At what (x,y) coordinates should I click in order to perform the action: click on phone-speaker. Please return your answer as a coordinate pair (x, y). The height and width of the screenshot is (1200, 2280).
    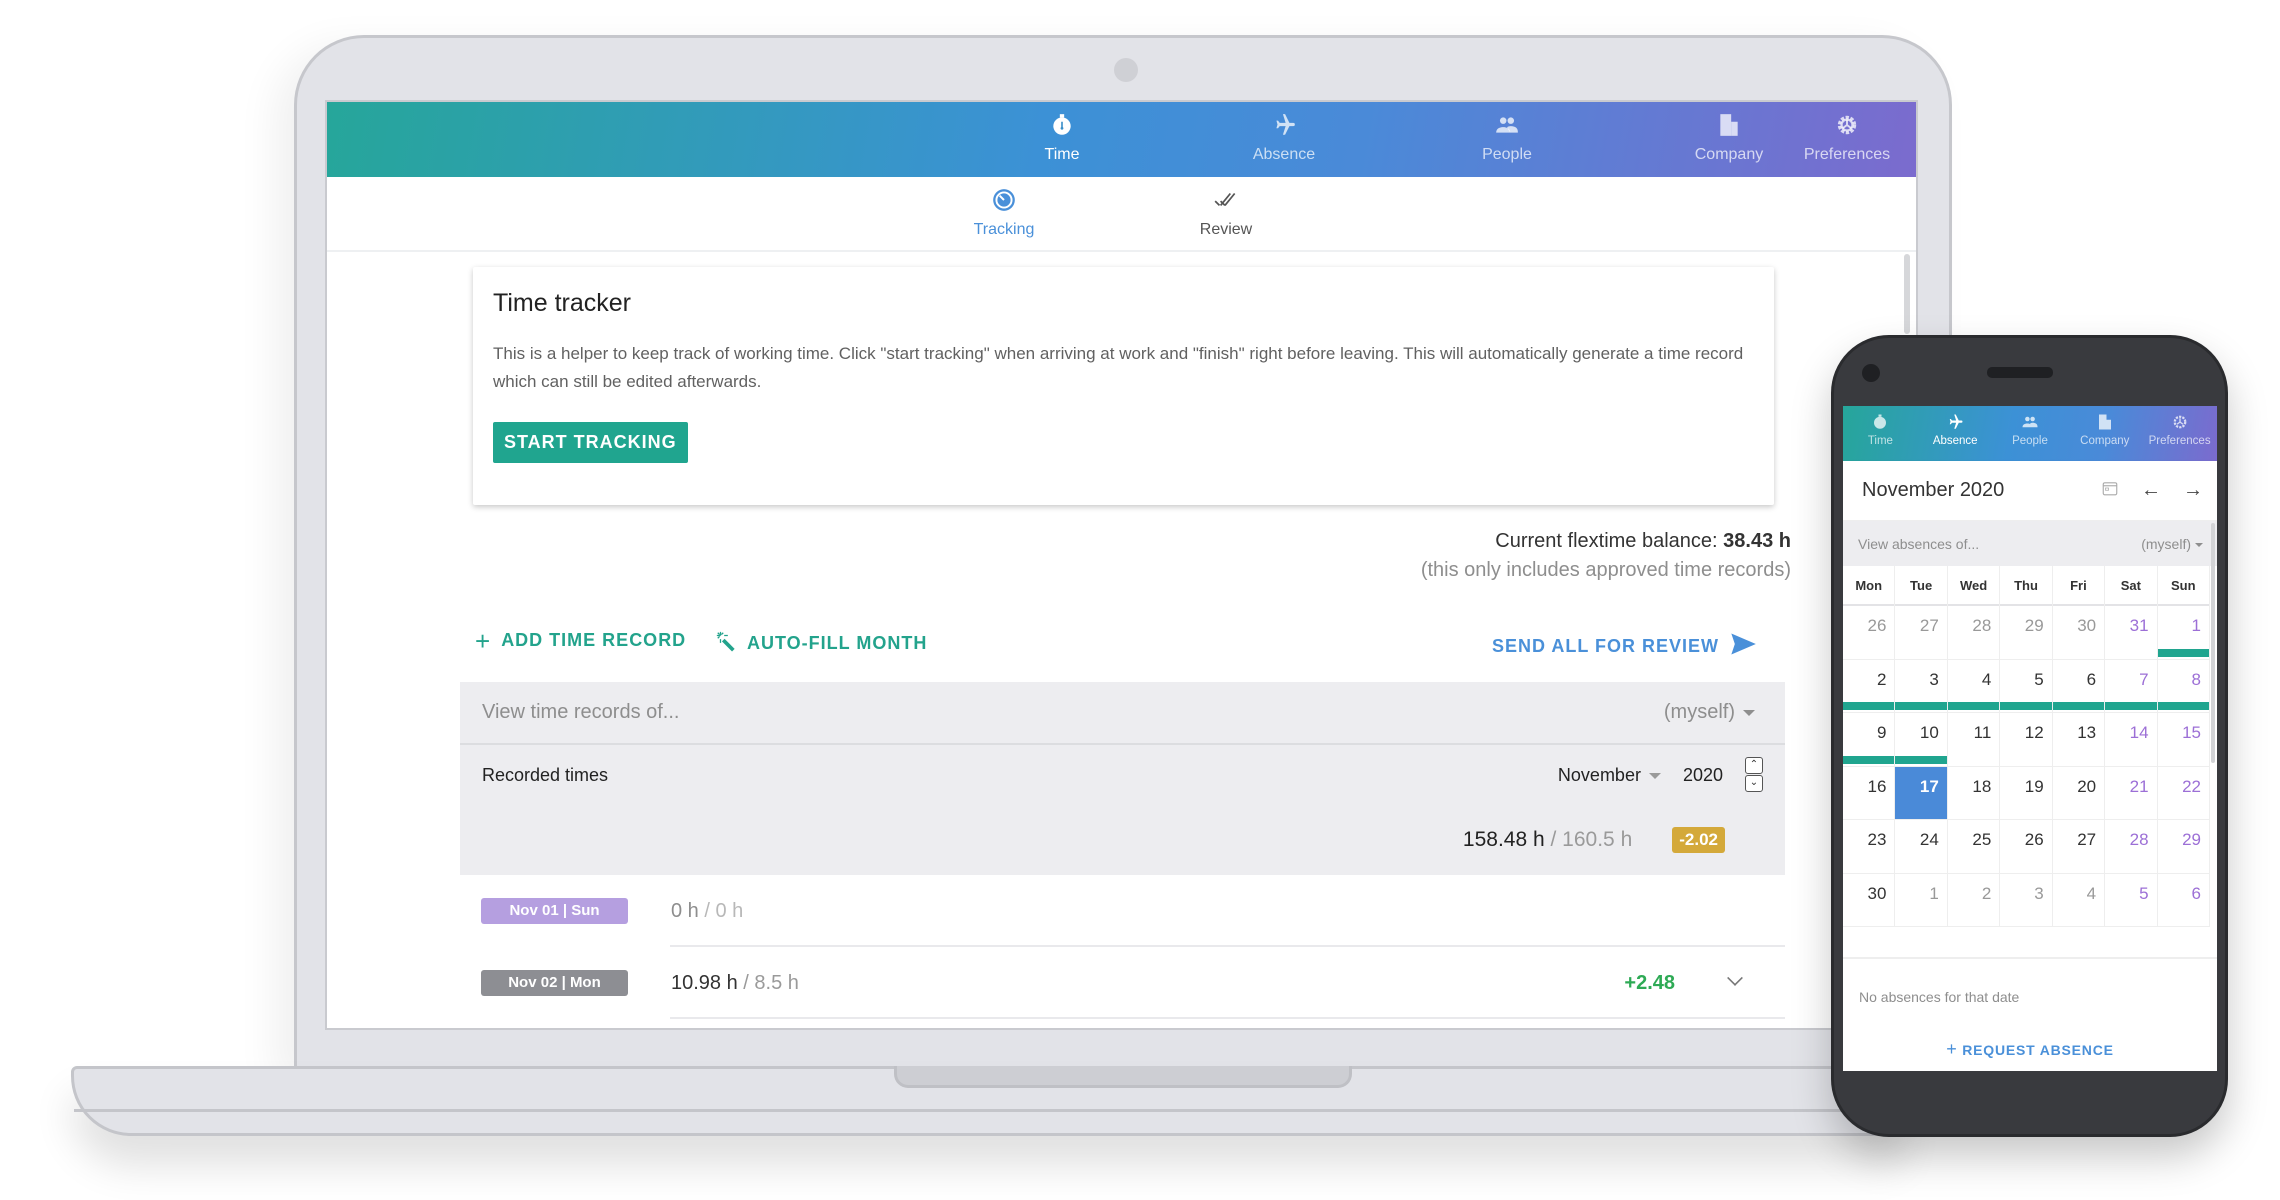
    Looking at the image, I should click on (2020, 372).